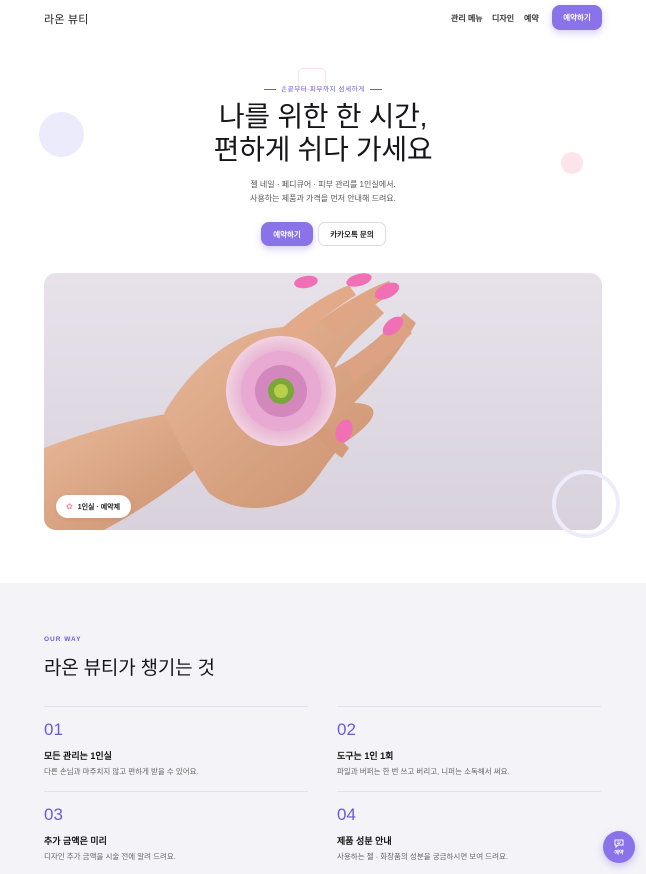  What do you see at coordinates (577, 17) in the screenshot?
I see `header-book-button: 예약하기` at bounding box center [577, 17].